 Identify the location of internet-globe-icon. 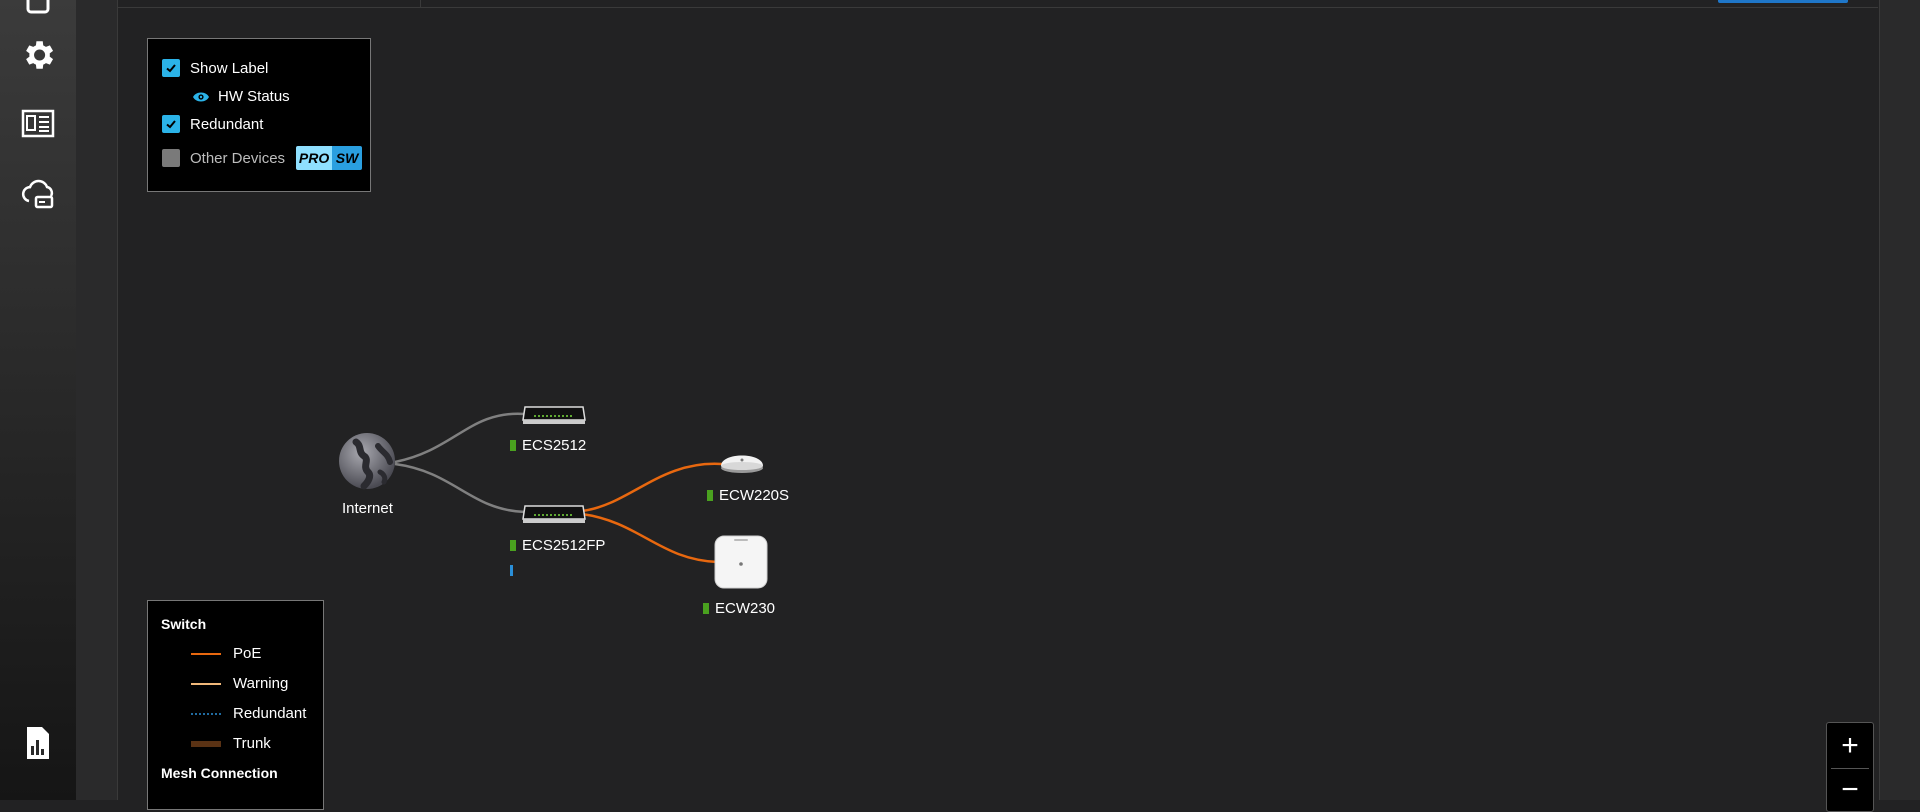
(367, 461).